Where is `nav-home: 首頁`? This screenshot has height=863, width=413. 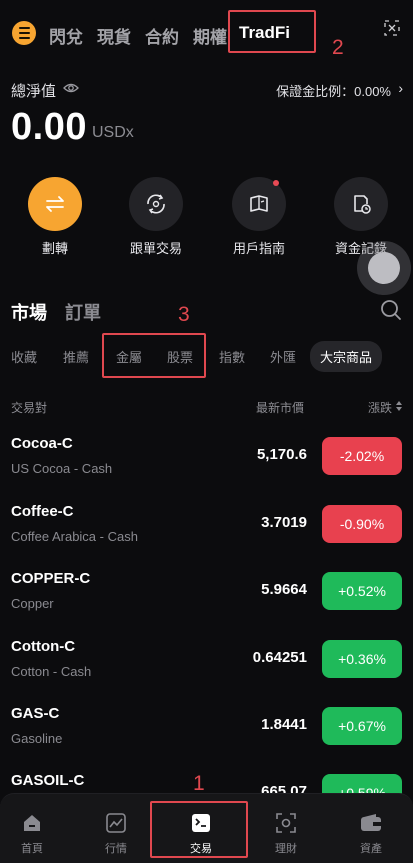 nav-home: 首頁 is located at coordinates (32, 833).